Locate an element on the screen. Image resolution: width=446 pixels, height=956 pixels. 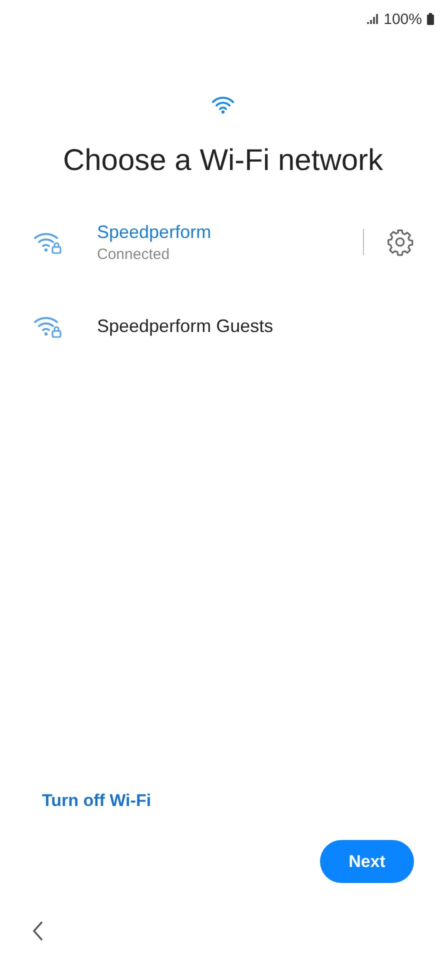
battery-icon is located at coordinates (430, 19).